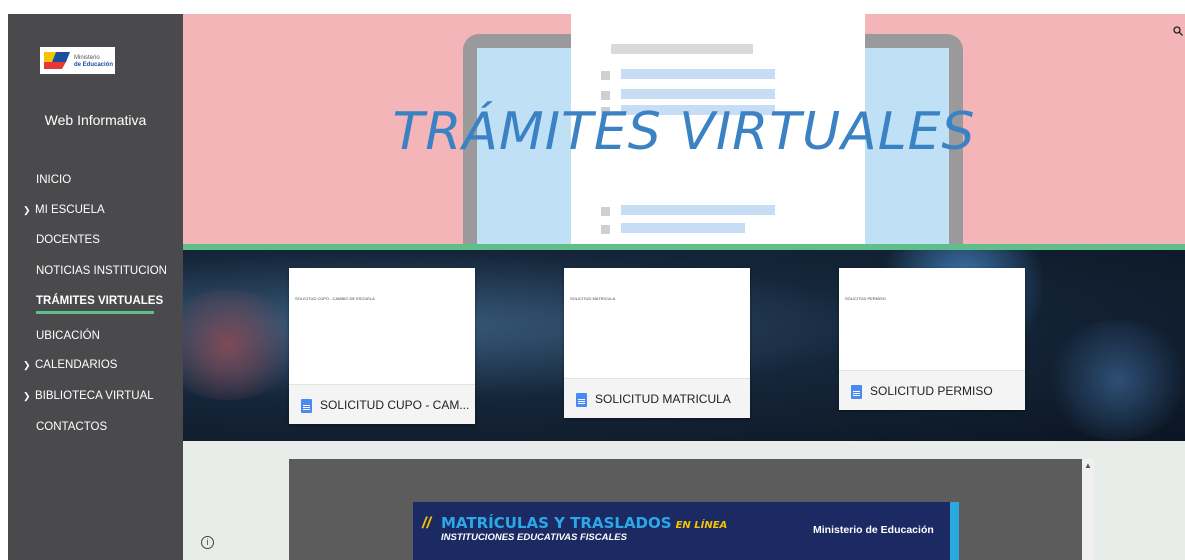  I want to click on card-footer: SOLICITUD PERMISO, so click(932, 390).